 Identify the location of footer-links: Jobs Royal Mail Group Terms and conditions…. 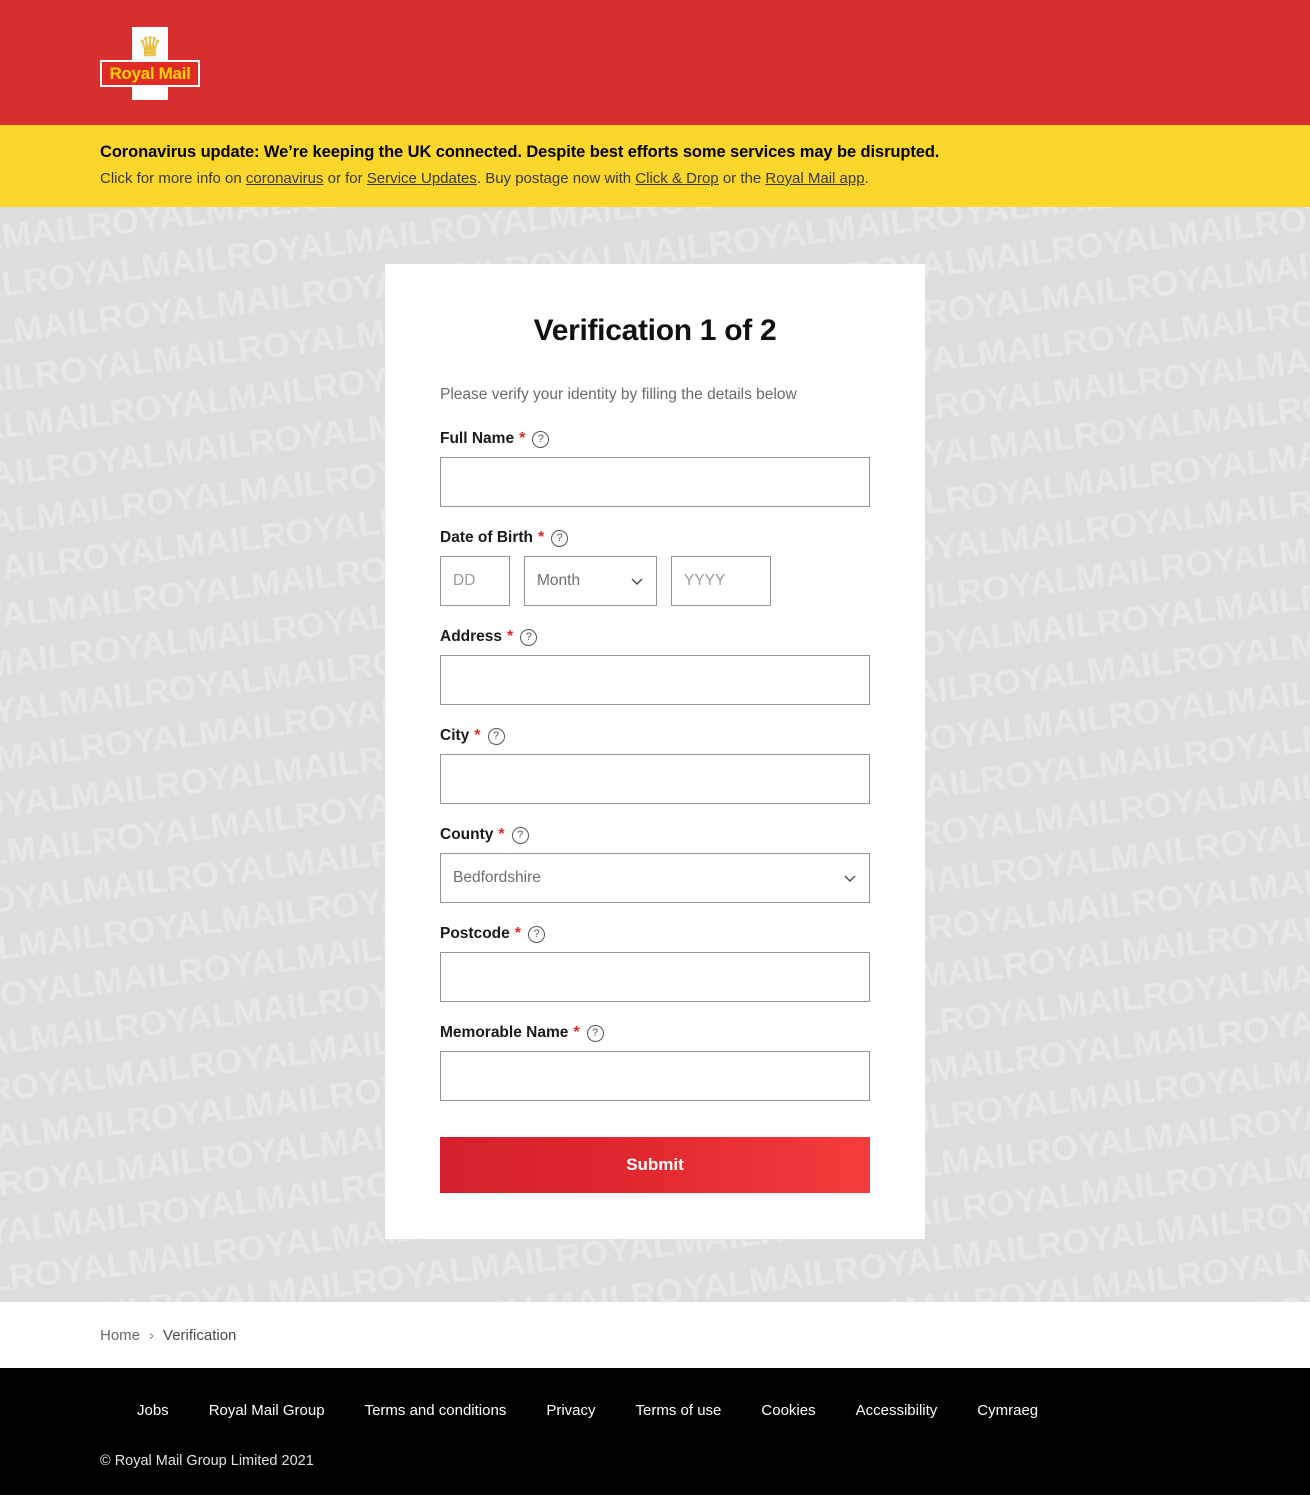
(655, 1410).